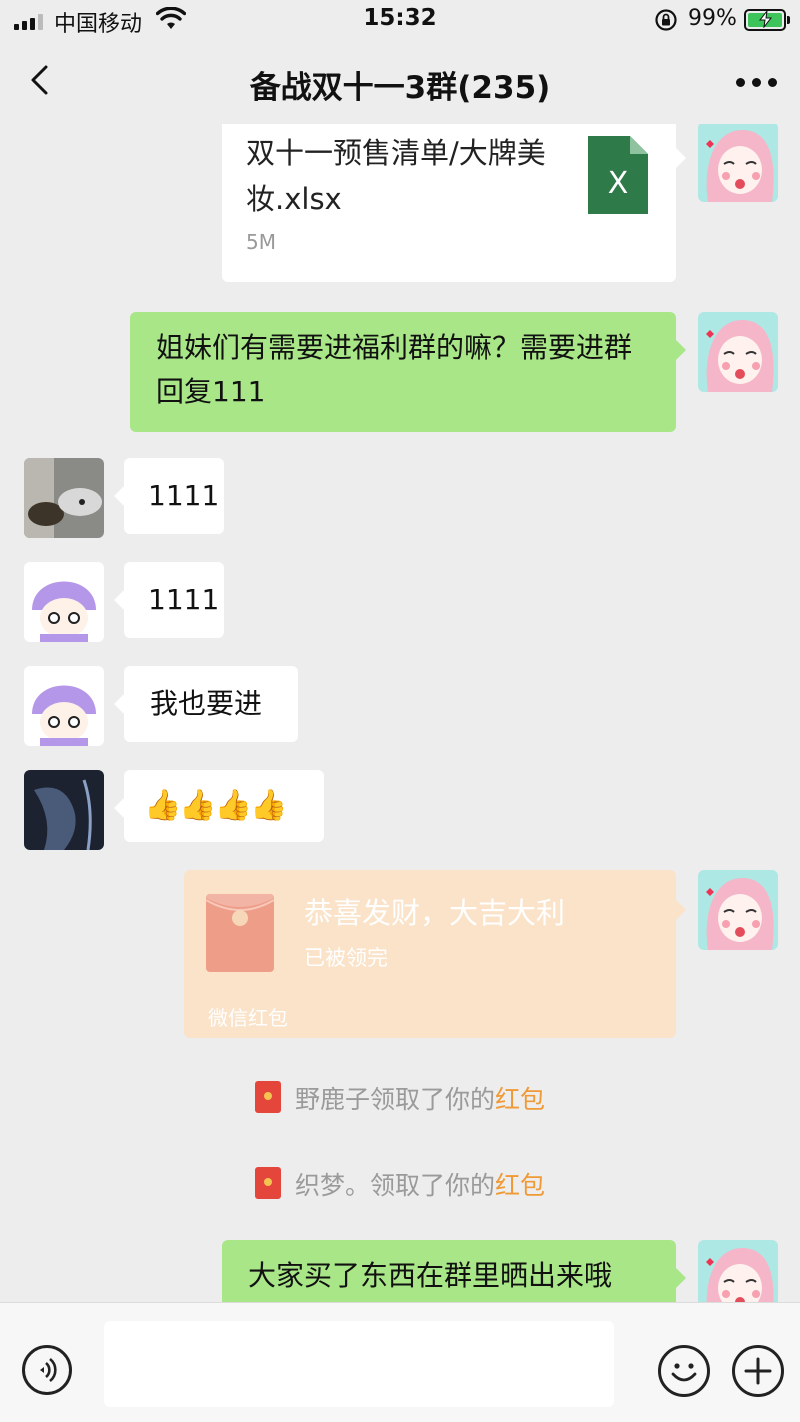  What do you see at coordinates (767, 20) in the screenshot?
I see `battery-icon` at bounding box center [767, 20].